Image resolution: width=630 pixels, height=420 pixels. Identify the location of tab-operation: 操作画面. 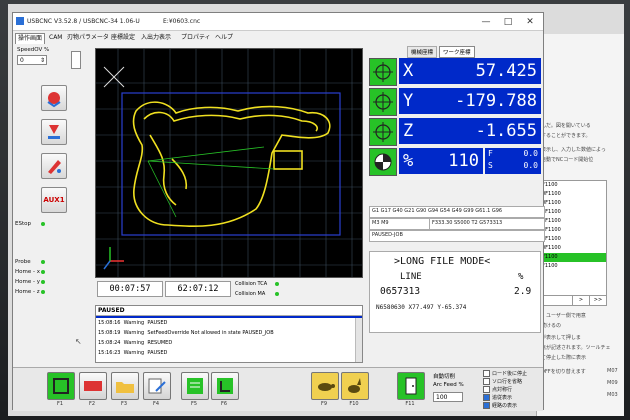
(30, 38).